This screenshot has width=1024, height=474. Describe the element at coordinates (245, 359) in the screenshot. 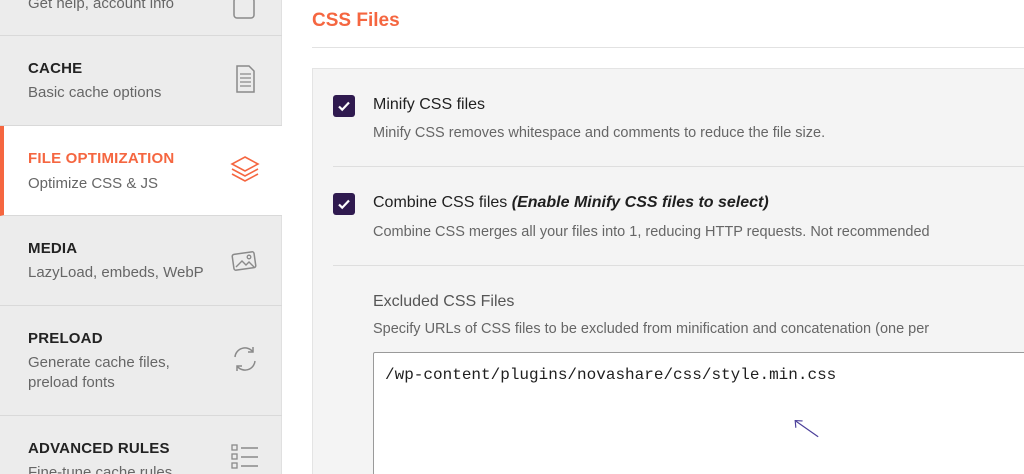

I see `refresh-icon` at that location.